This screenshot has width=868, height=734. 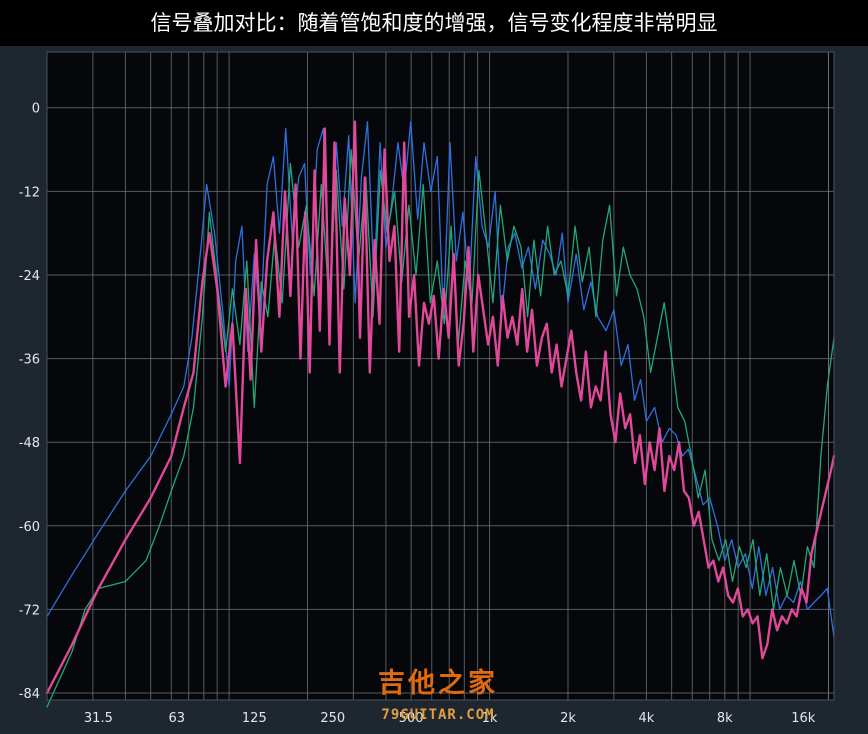 What do you see at coordinates (29, 694) in the screenshot?
I see `y-tick-label: -84` at bounding box center [29, 694].